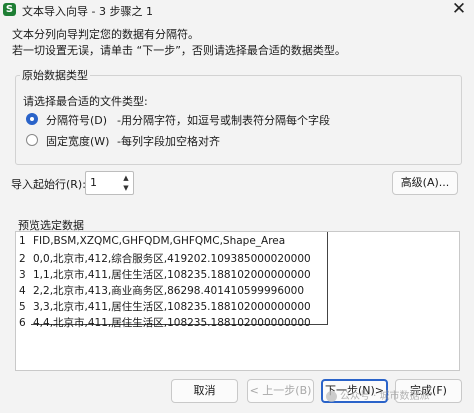 This screenshot has width=474, height=413. I want to click on back-button: < 上一步(B), so click(280, 391).